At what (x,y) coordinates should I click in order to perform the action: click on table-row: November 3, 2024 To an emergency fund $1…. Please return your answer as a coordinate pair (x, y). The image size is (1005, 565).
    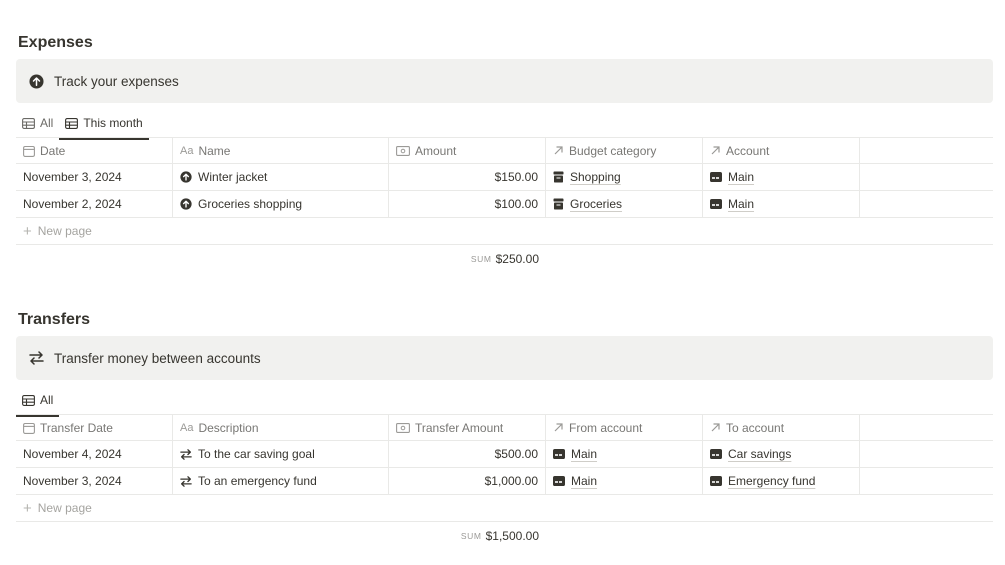
    Looking at the image, I should click on (504, 481).